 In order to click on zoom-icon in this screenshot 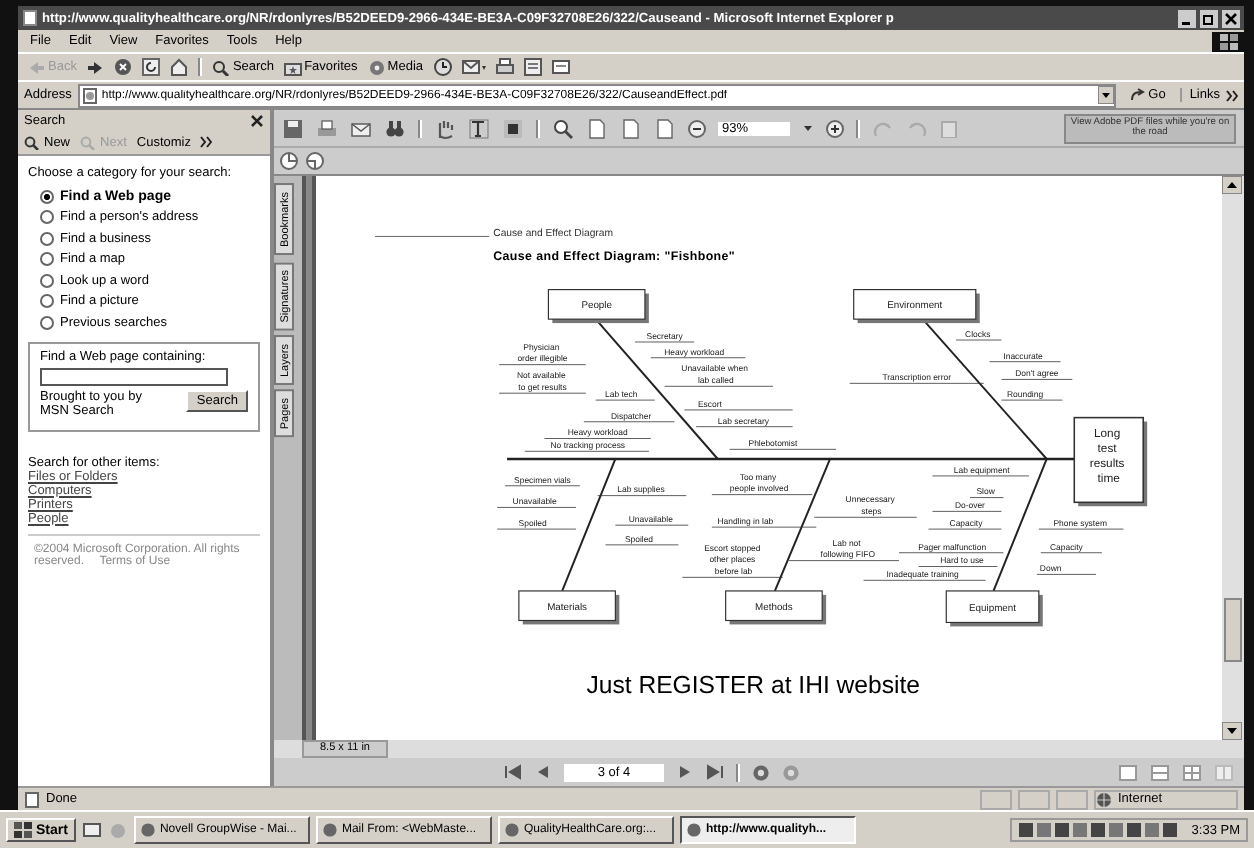, I will do `click(563, 128)`.